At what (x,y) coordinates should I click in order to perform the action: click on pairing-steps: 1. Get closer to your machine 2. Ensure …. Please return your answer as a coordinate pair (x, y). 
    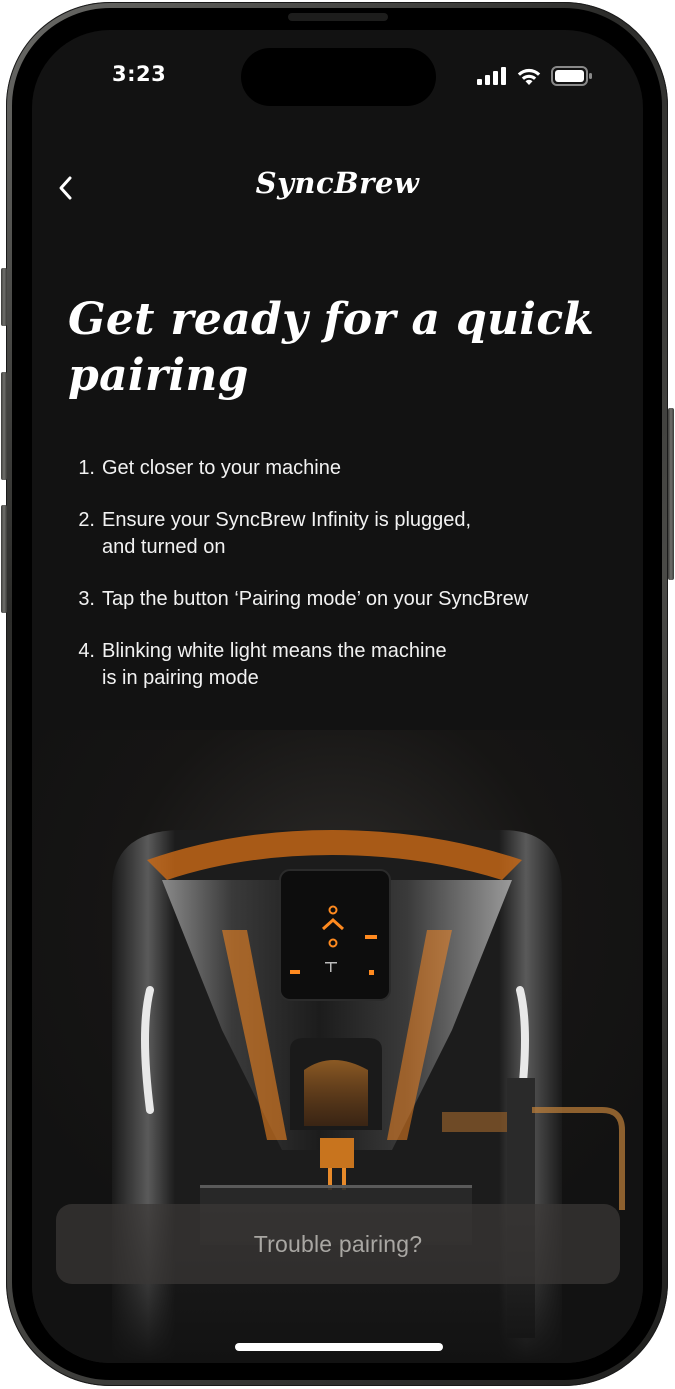
    Looking at the image, I should click on (332, 586).